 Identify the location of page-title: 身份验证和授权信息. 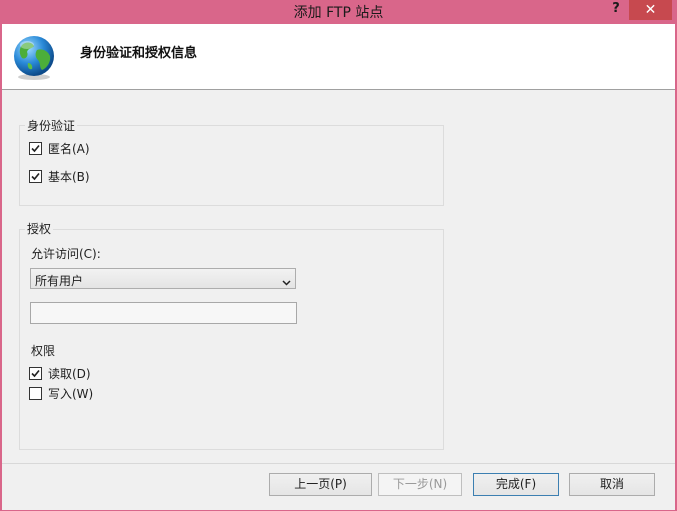
(139, 53).